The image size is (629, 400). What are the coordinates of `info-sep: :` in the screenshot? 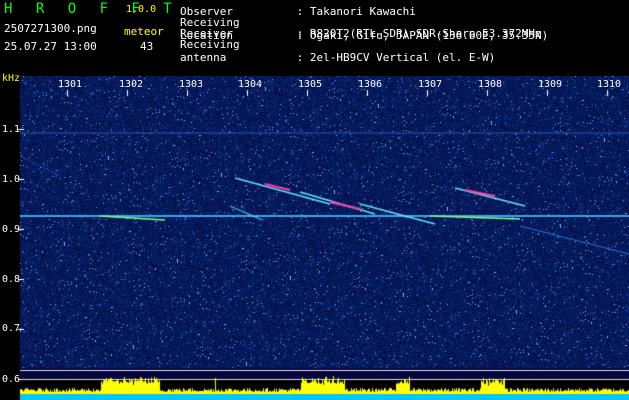 It's located at (300, 57).